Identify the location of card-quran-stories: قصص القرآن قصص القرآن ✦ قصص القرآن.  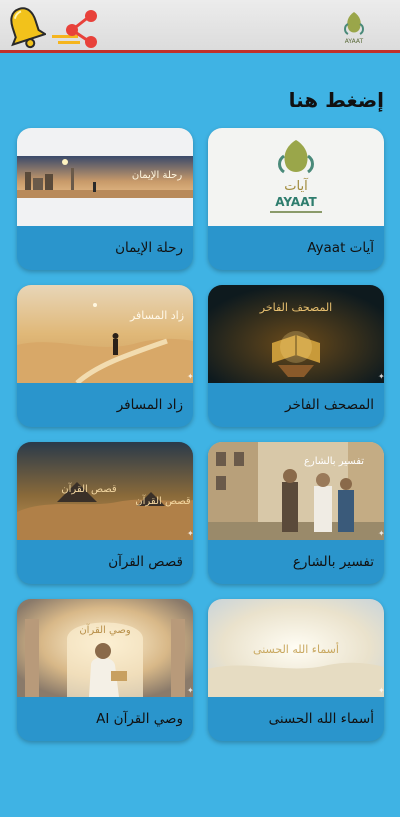
(105, 513).